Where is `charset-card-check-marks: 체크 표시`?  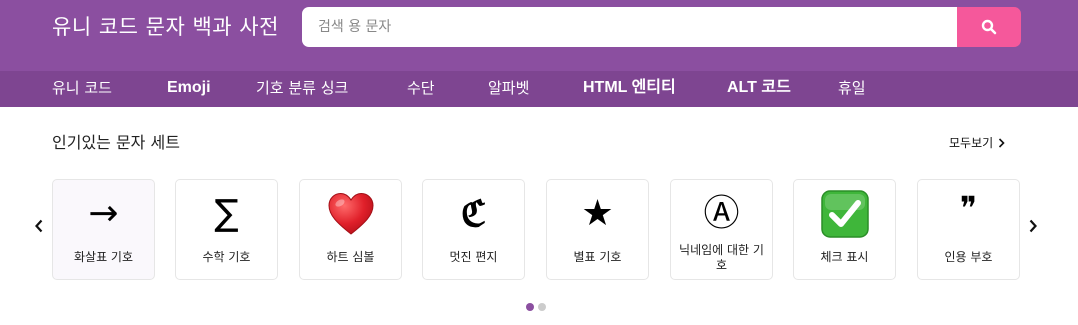 charset-card-check-marks: 체크 표시 is located at coordinates (844, 229).